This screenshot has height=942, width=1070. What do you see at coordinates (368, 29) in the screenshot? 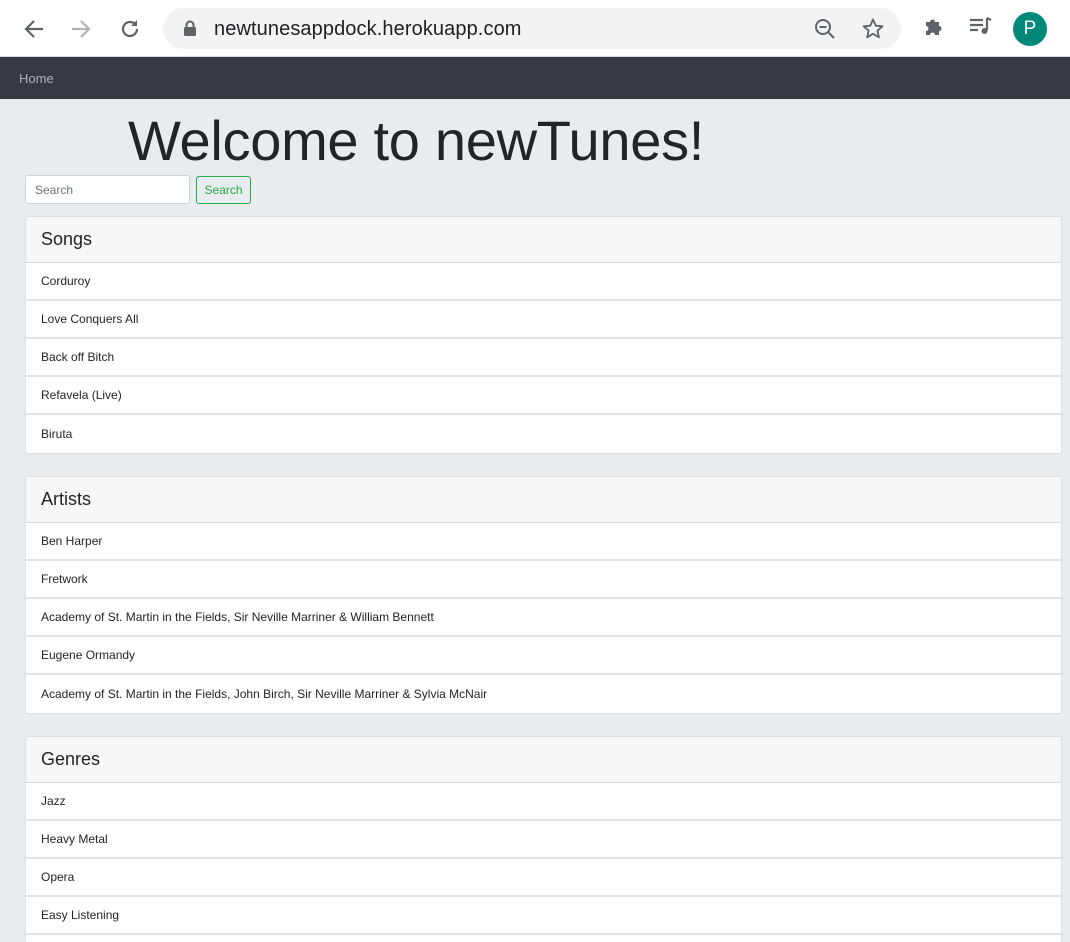
I see `url-text: newtunesappdock.herokuapp.com` at bounding box center [368, 29].